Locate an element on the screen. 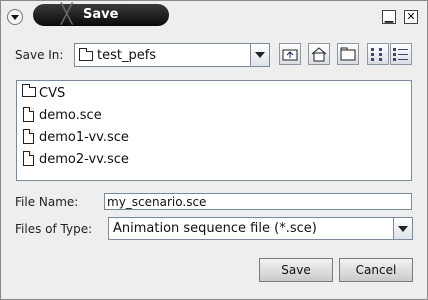  new-folder-button is located at coordinates (348, 54).